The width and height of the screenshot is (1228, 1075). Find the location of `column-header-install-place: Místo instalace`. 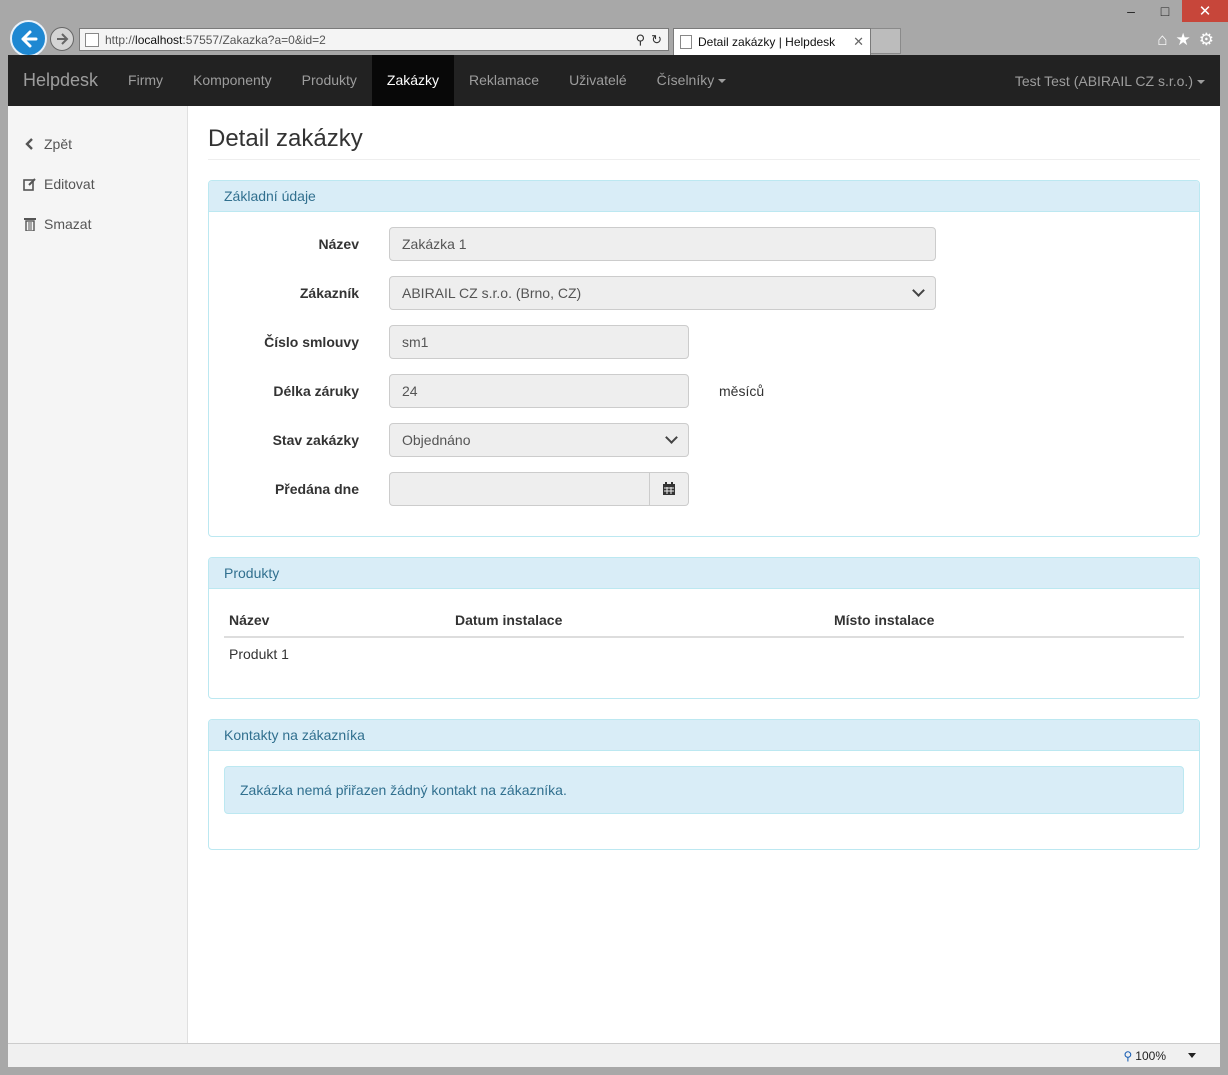

column-header-install-place: Místo instalace is located at coordinates (1006, 621).